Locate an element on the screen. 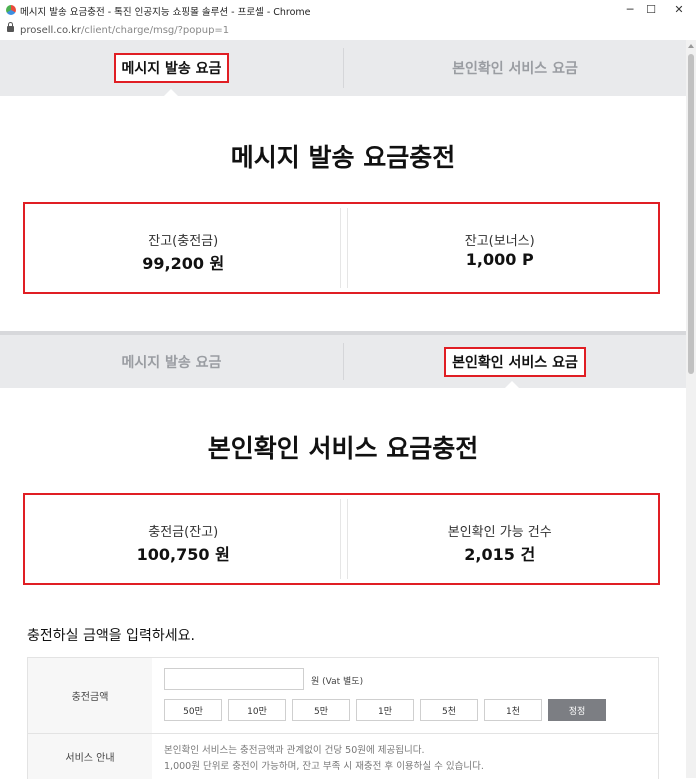  tab-identity-fee: 본인확인 서비스 요금 is located at coordinates (515, 68).